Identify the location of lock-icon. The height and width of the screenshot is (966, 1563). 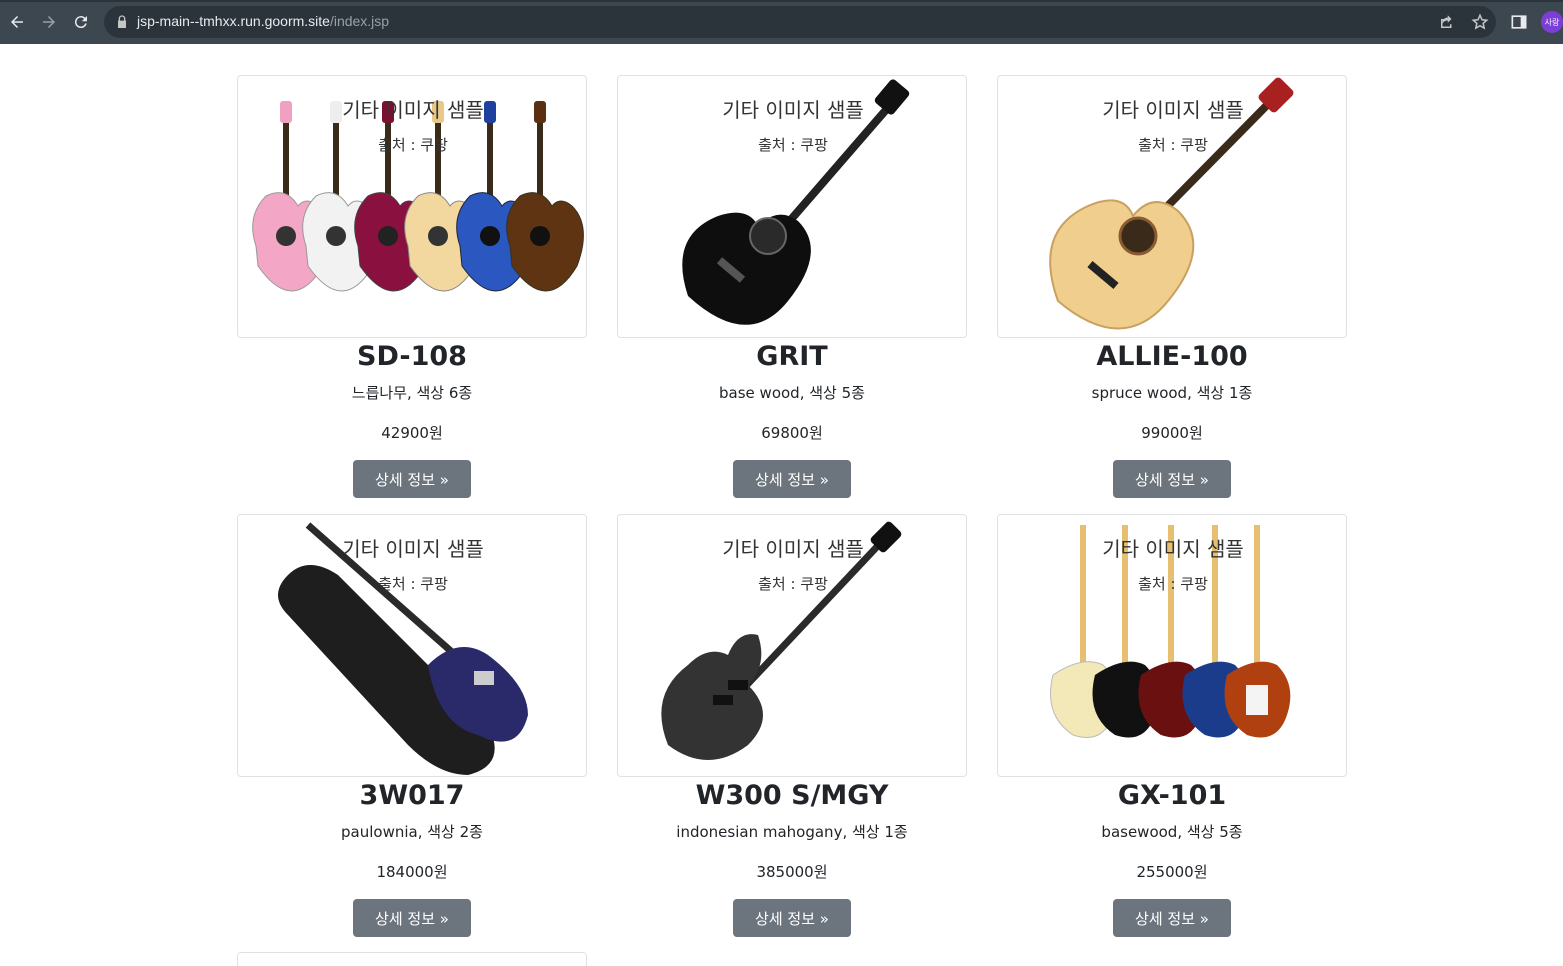
(122, 21).